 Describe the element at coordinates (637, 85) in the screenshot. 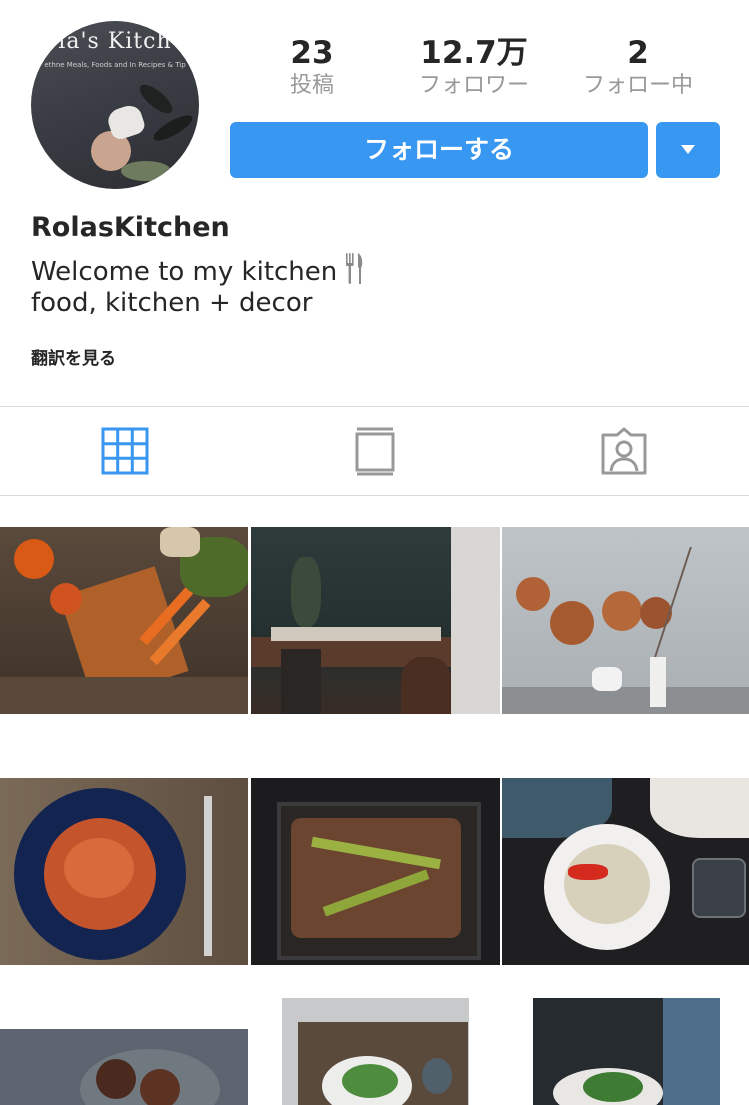

I see `following-label: フォロー中` at that location.